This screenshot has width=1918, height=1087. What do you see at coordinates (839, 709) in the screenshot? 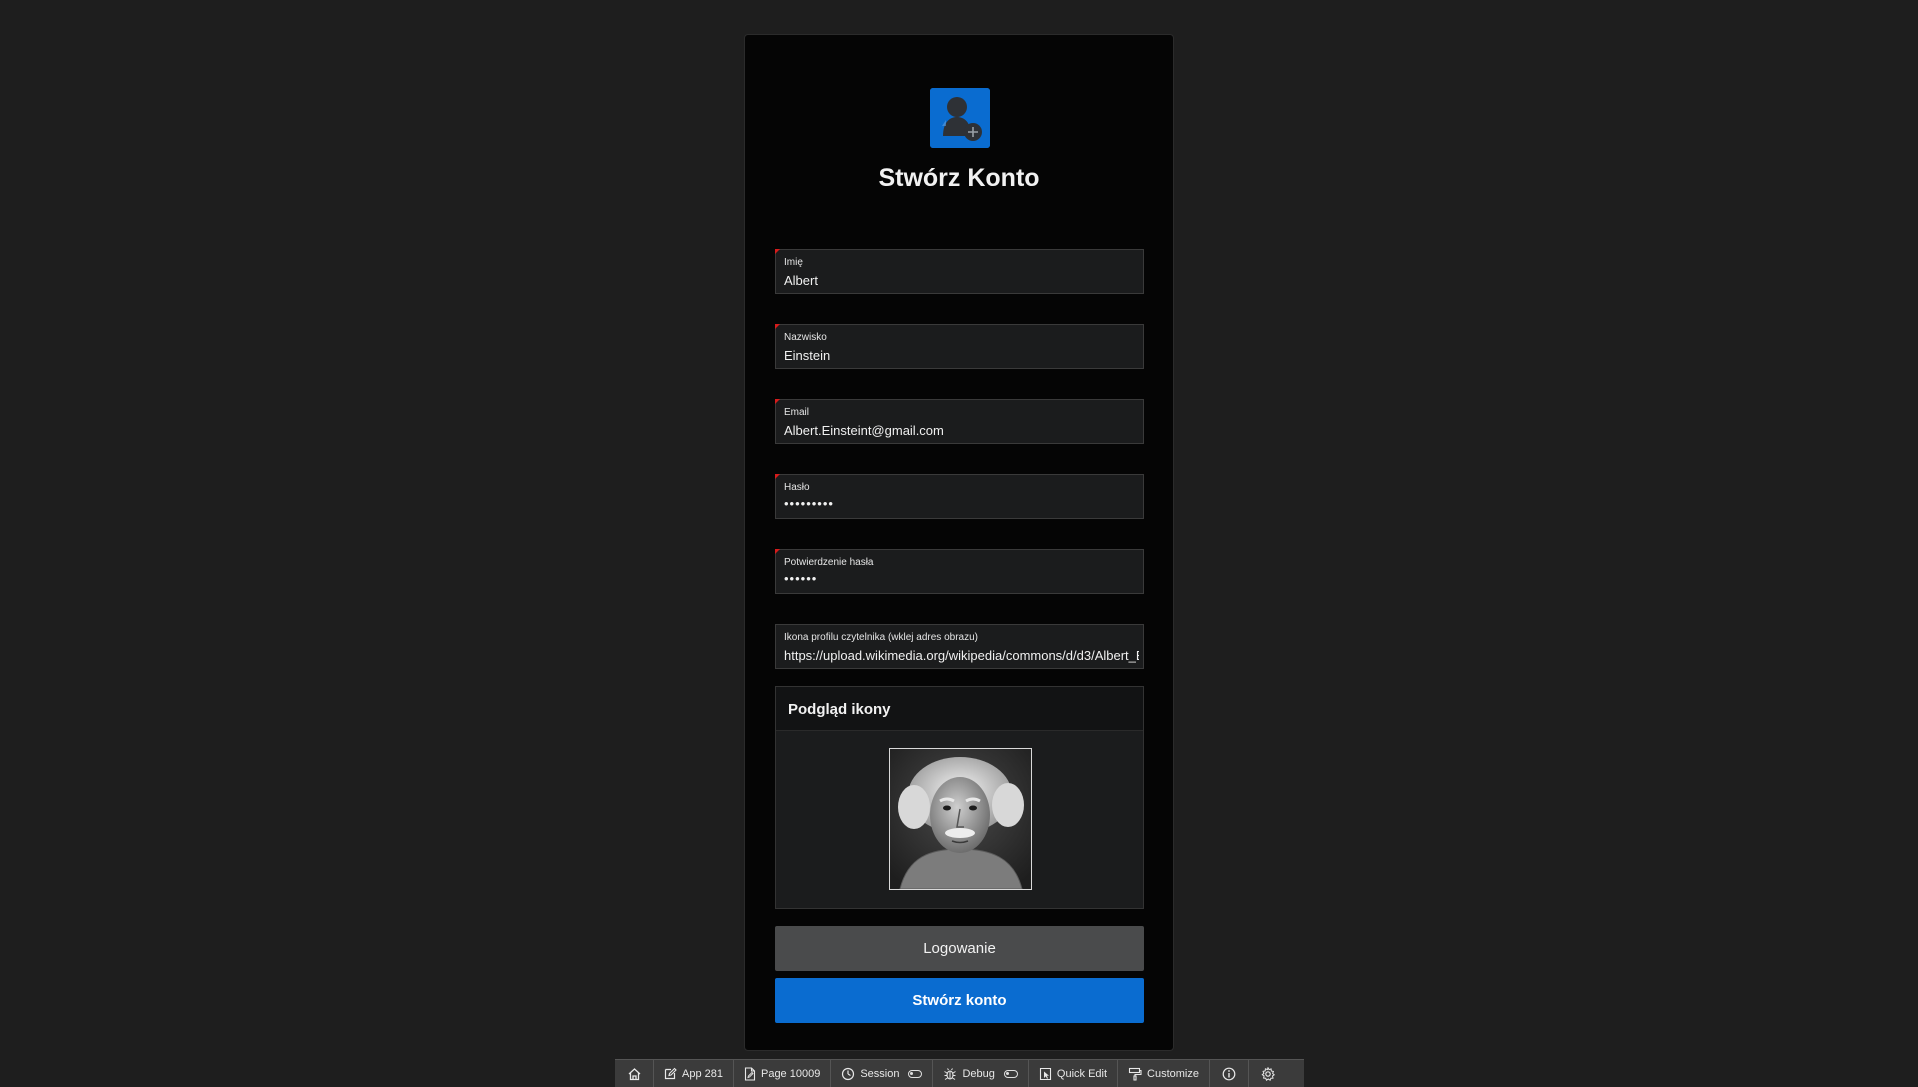
I see `icon-preview-title: Podgląd ikony` at bounding box center [839, 709].